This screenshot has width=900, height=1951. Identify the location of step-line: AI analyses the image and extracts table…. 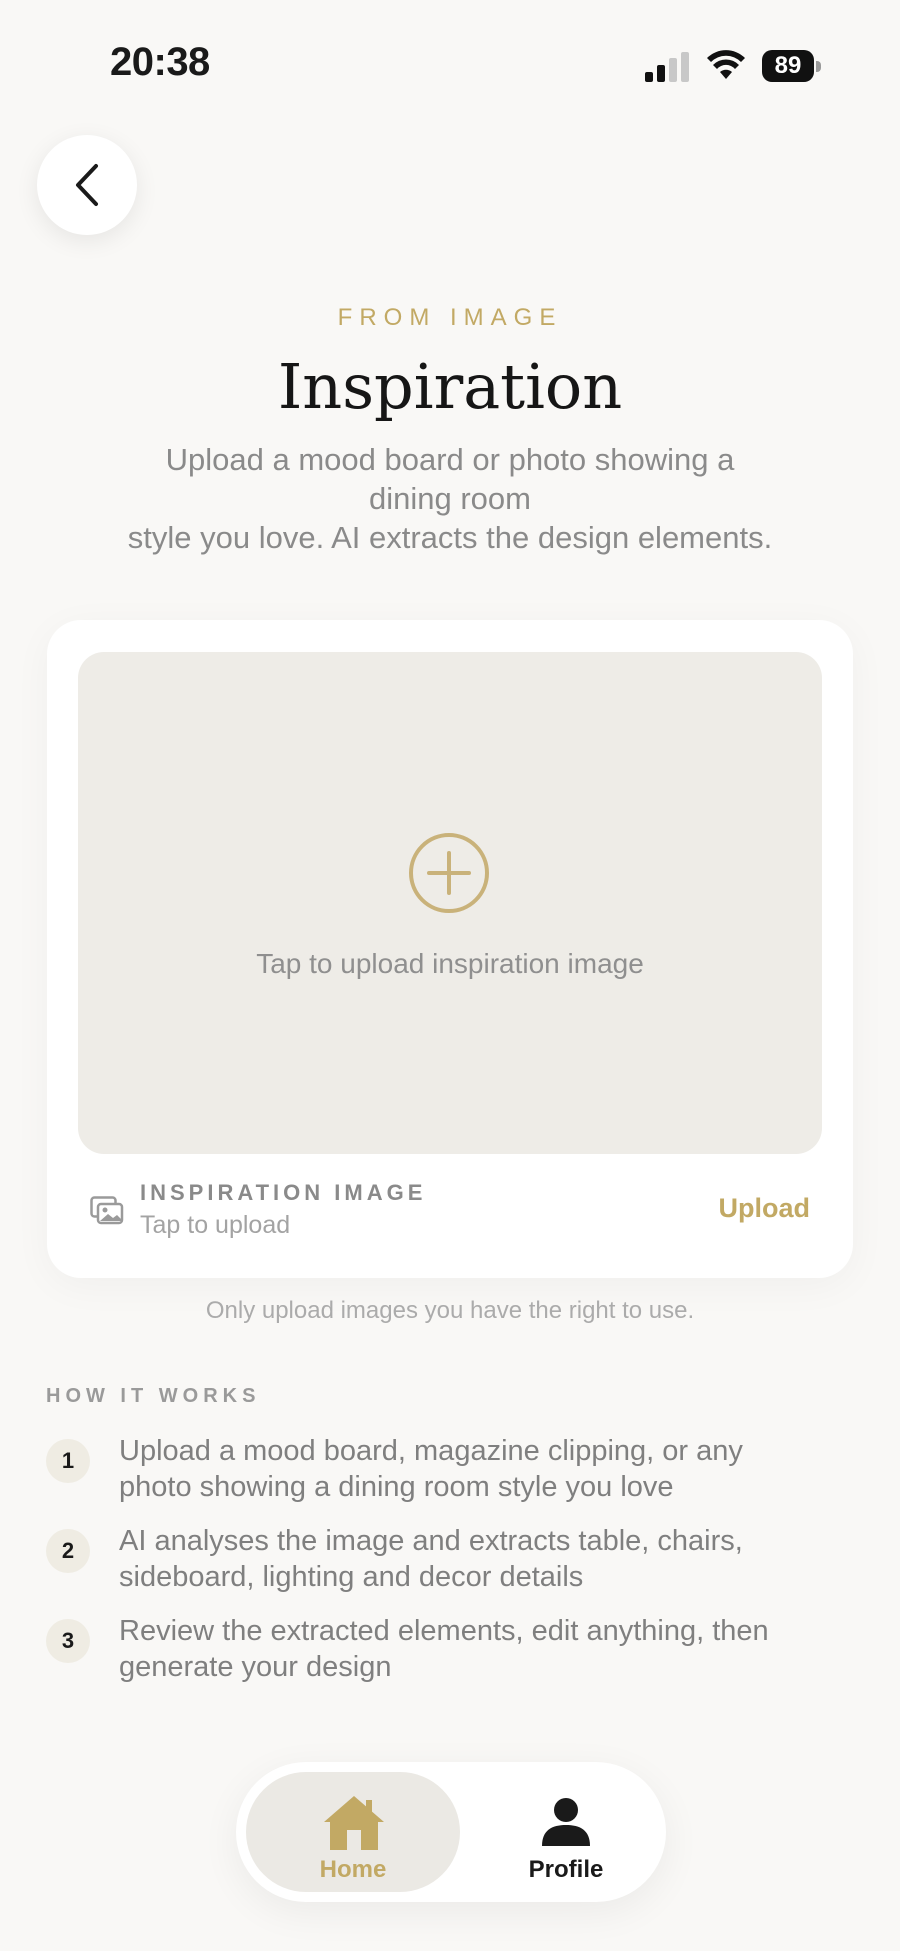
(431, 1541).